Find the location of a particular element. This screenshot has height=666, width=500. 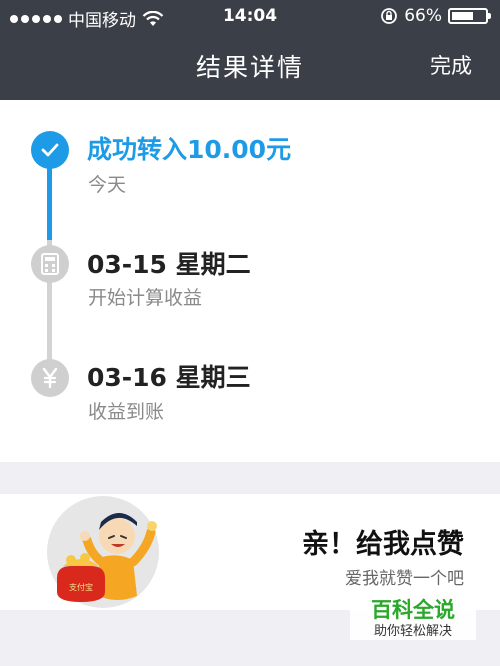

battery-icon is located at coordinates (469, 16).